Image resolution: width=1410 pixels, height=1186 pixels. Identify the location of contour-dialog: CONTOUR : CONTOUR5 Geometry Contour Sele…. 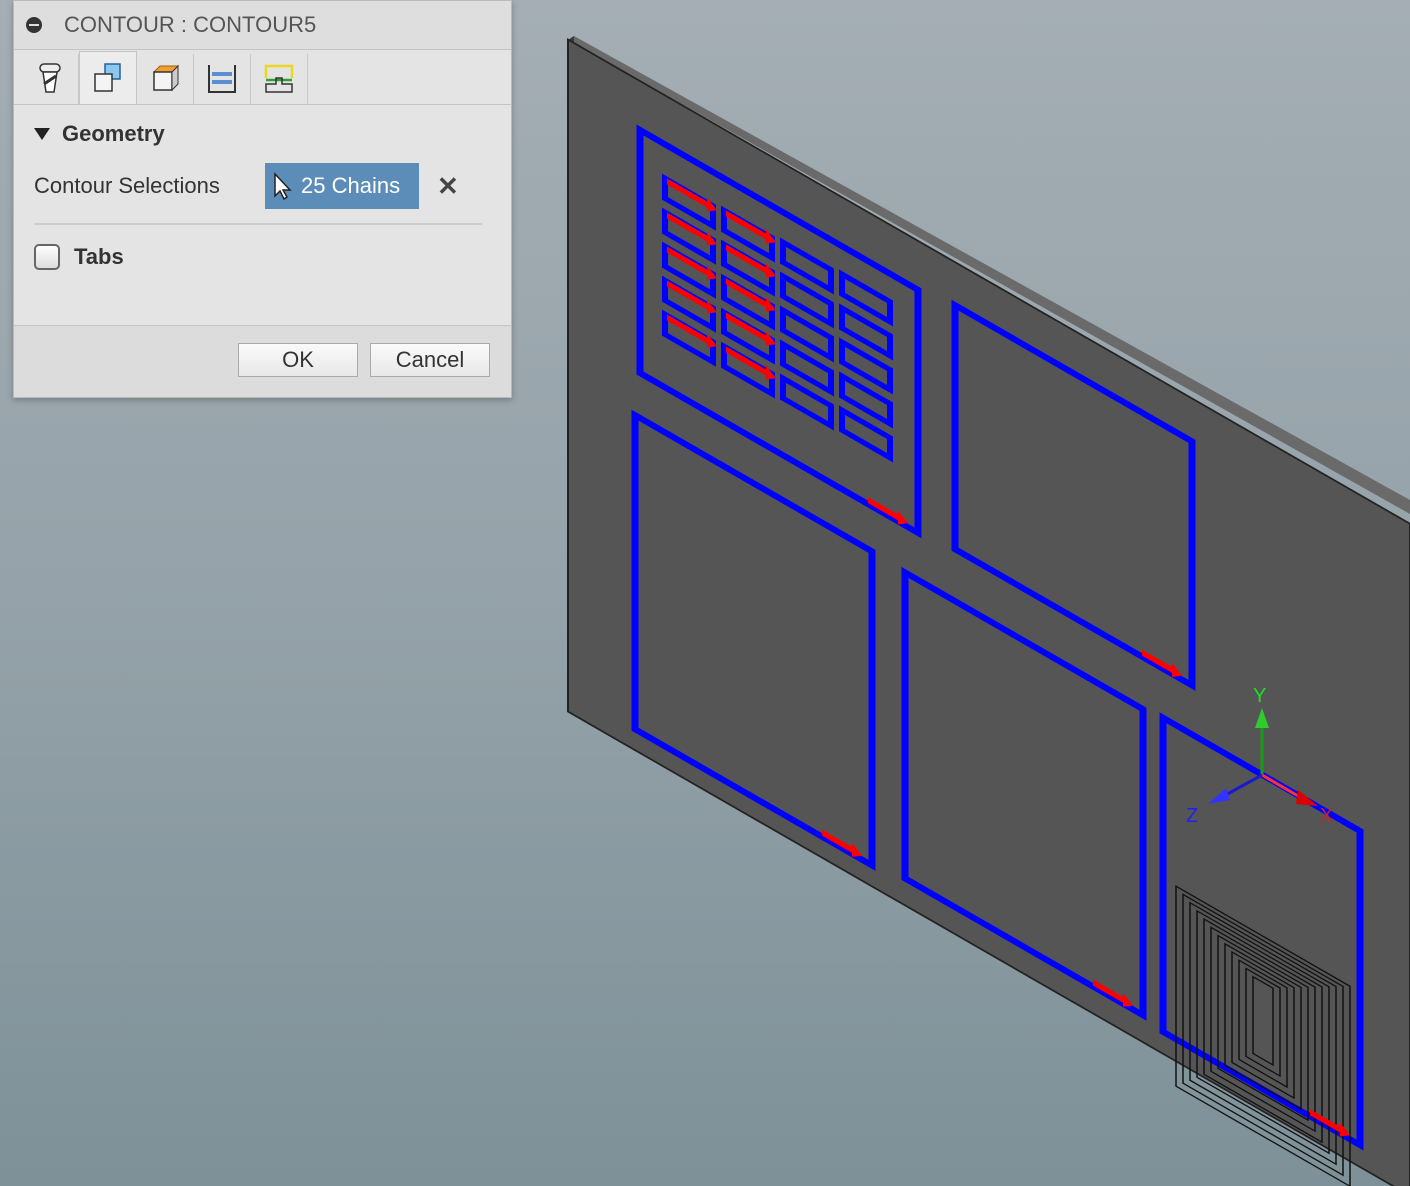
(262, 199).